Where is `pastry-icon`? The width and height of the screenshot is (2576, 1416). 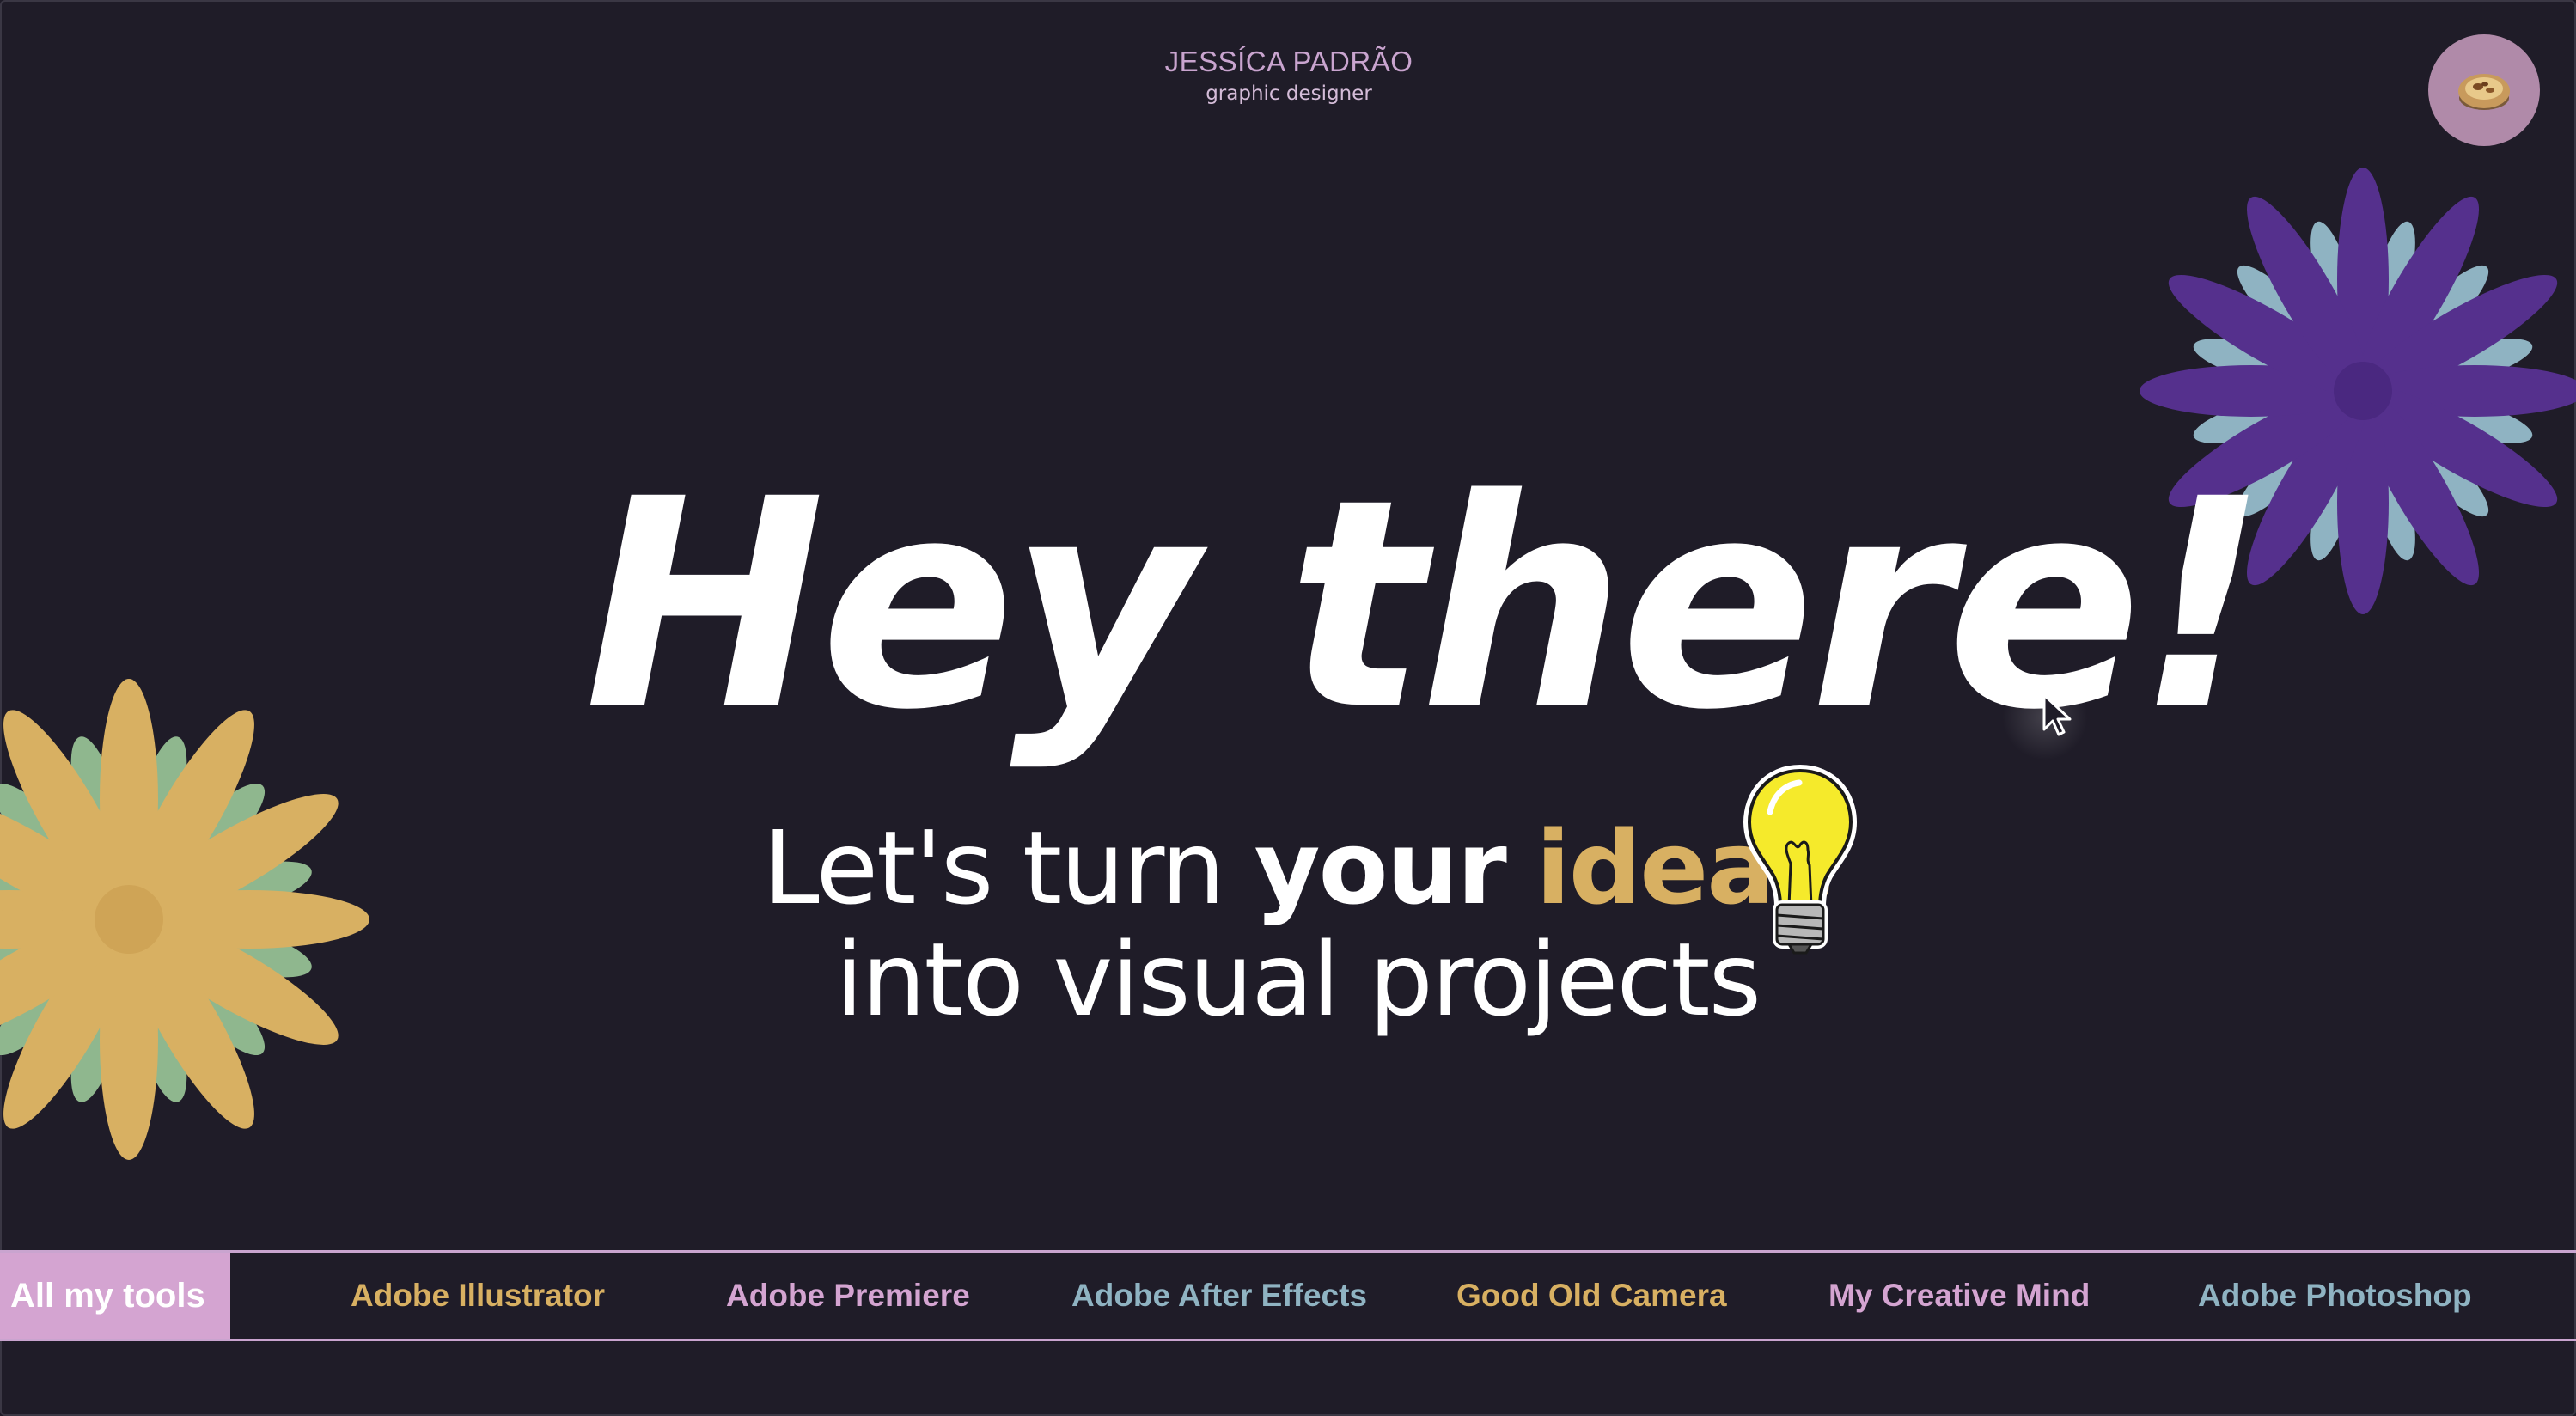
pastry-icon is located at coordinates (2484, 92).